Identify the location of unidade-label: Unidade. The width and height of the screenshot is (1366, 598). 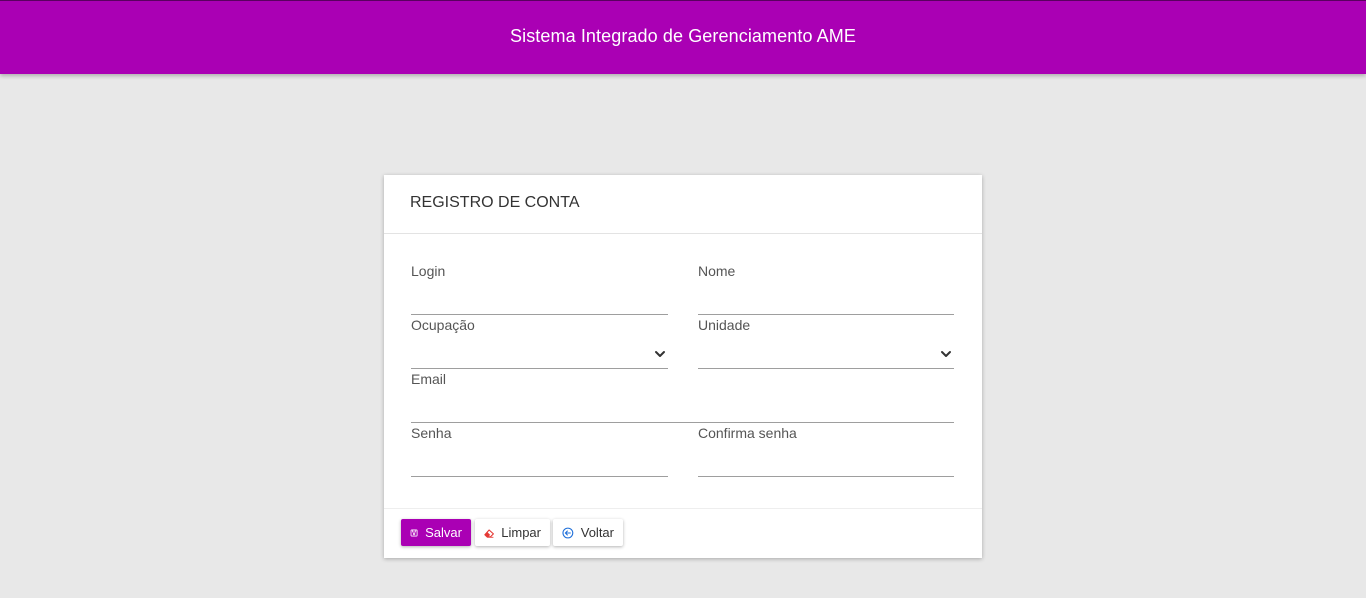
(724, 325).